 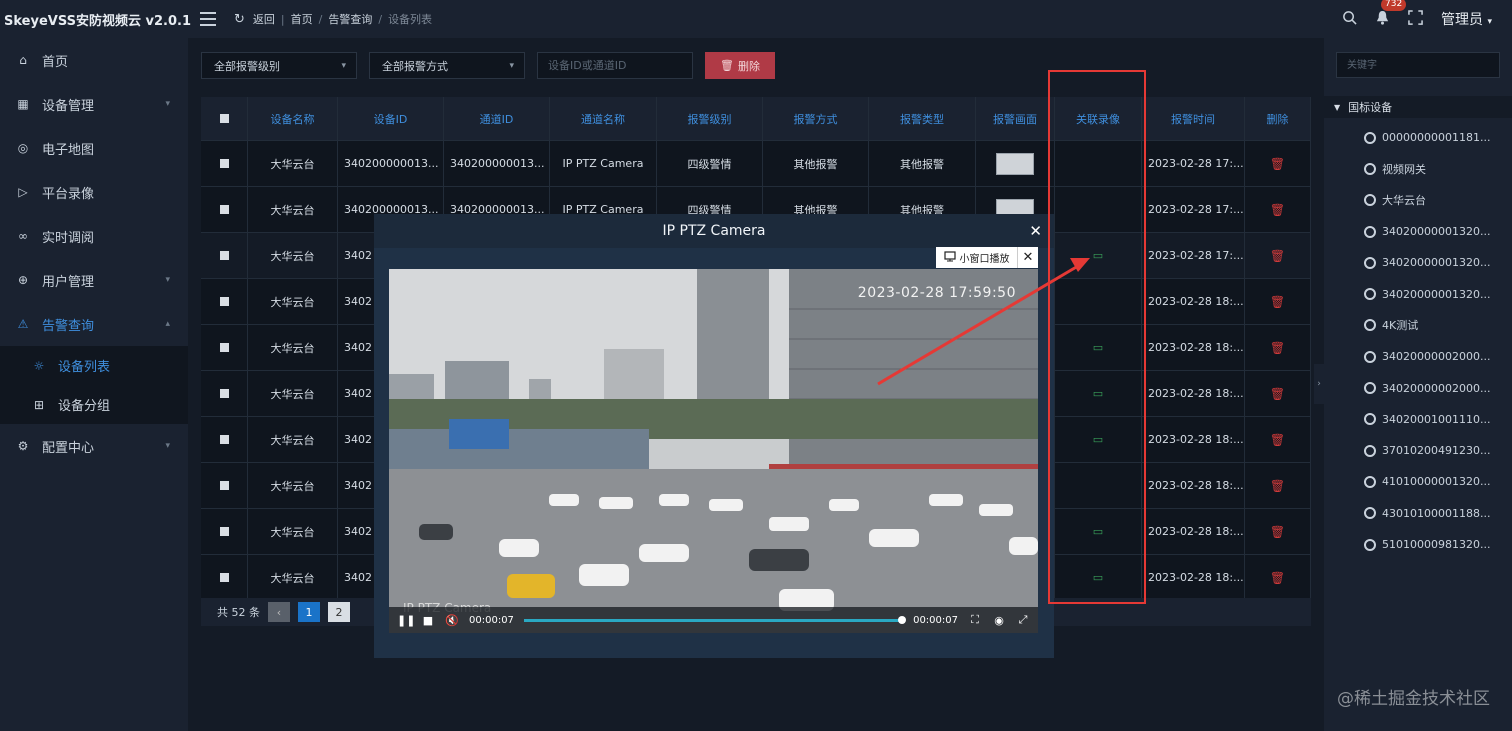 What do you see at coordinates (1418, 168) in the screenshot?
I see `tree-device-item: 视频网关` at bounding box center [1418, 168].